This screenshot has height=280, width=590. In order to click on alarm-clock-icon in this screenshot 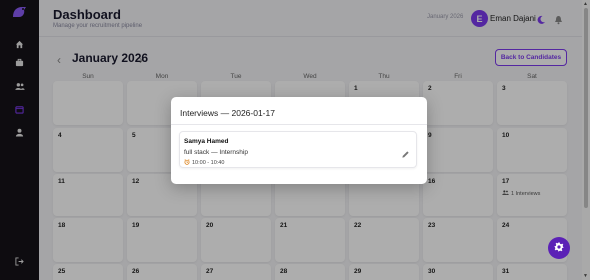, I will do `click(187, 163)`.